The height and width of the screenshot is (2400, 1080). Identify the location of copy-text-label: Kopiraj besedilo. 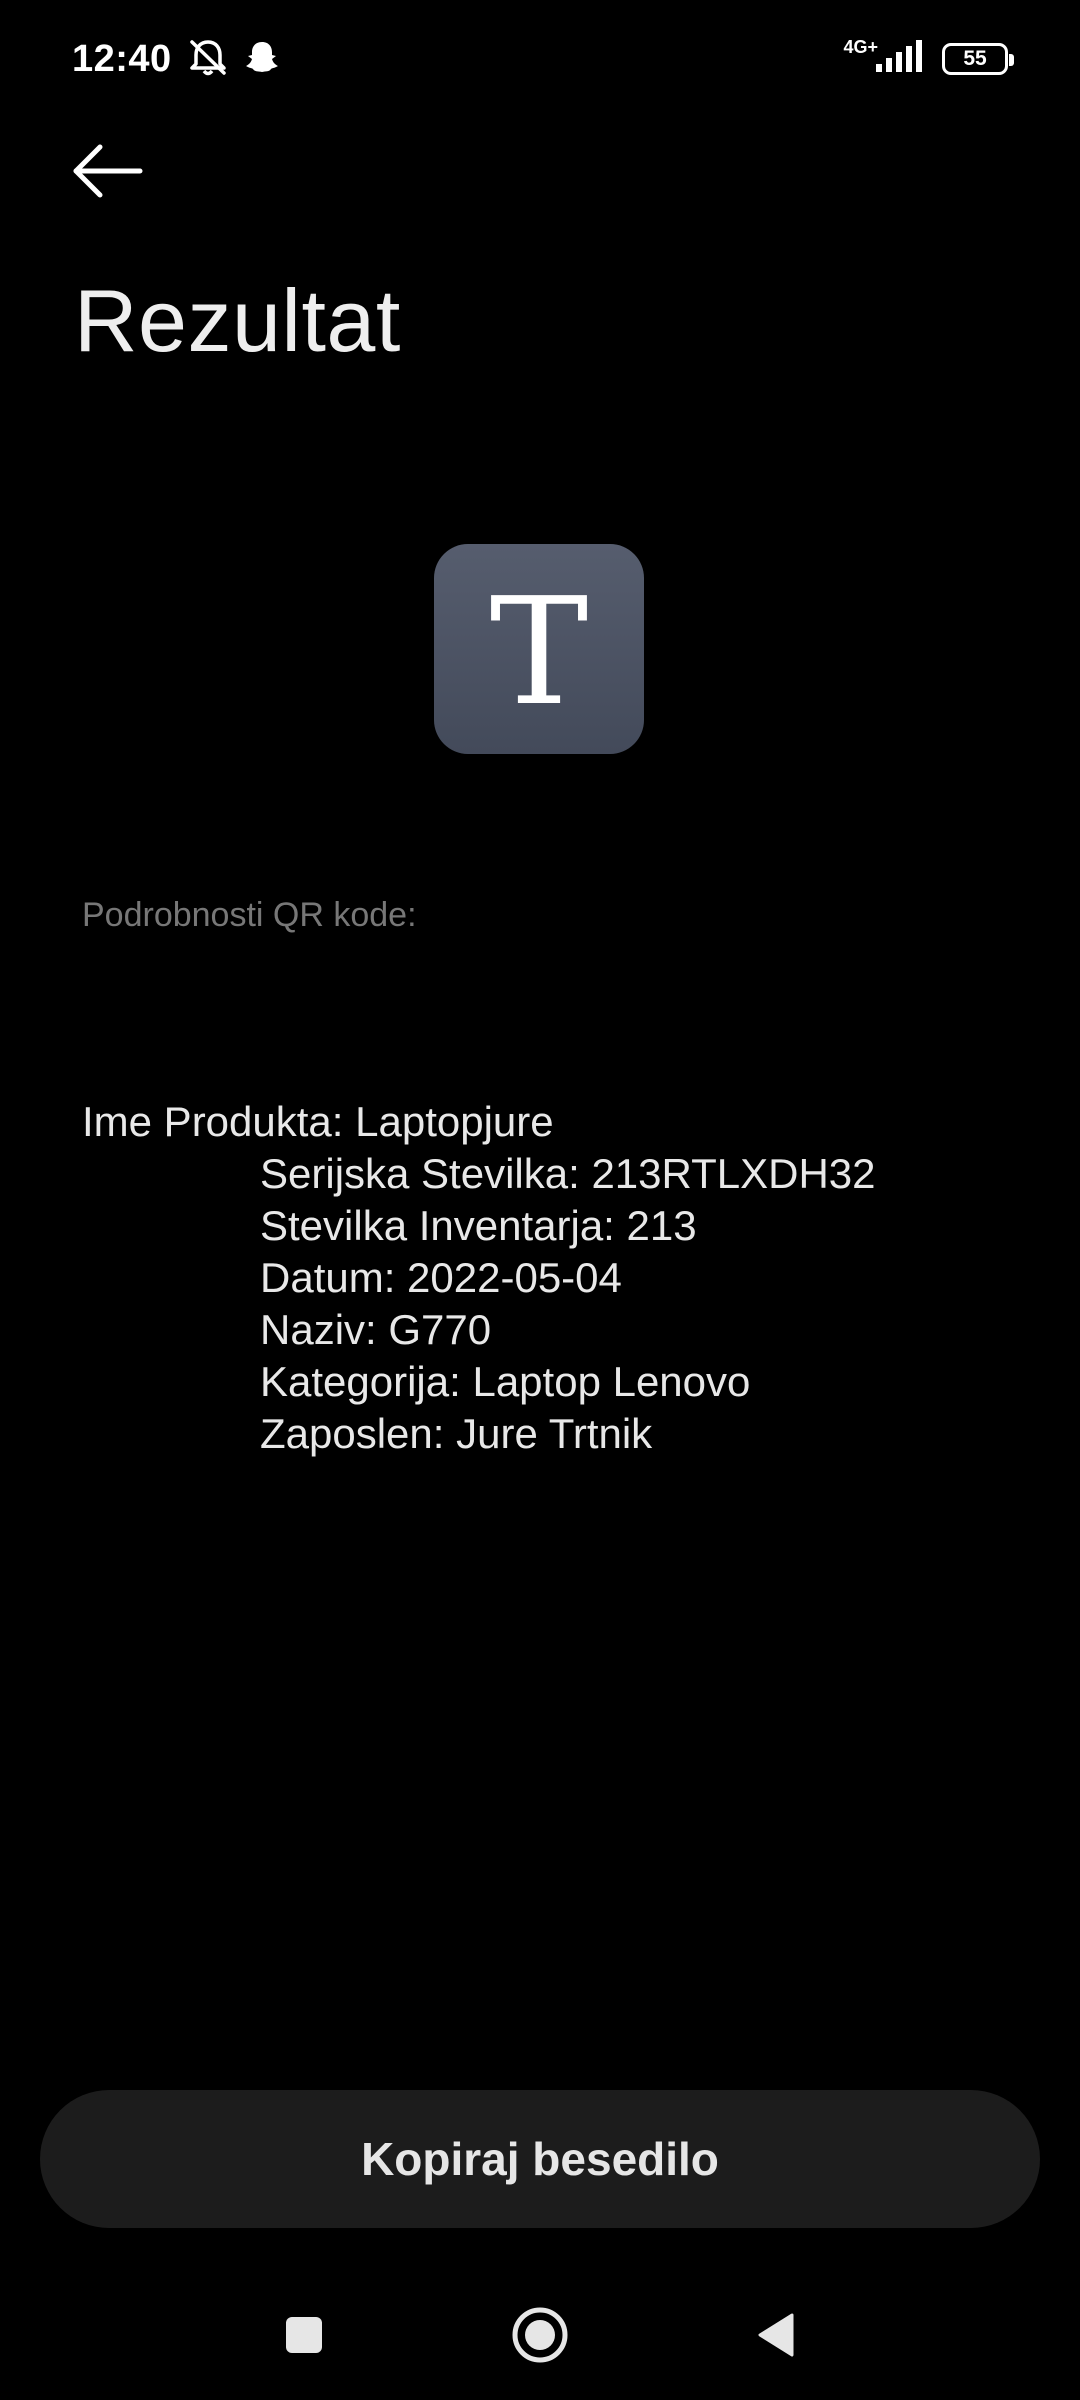
(540, 2159).